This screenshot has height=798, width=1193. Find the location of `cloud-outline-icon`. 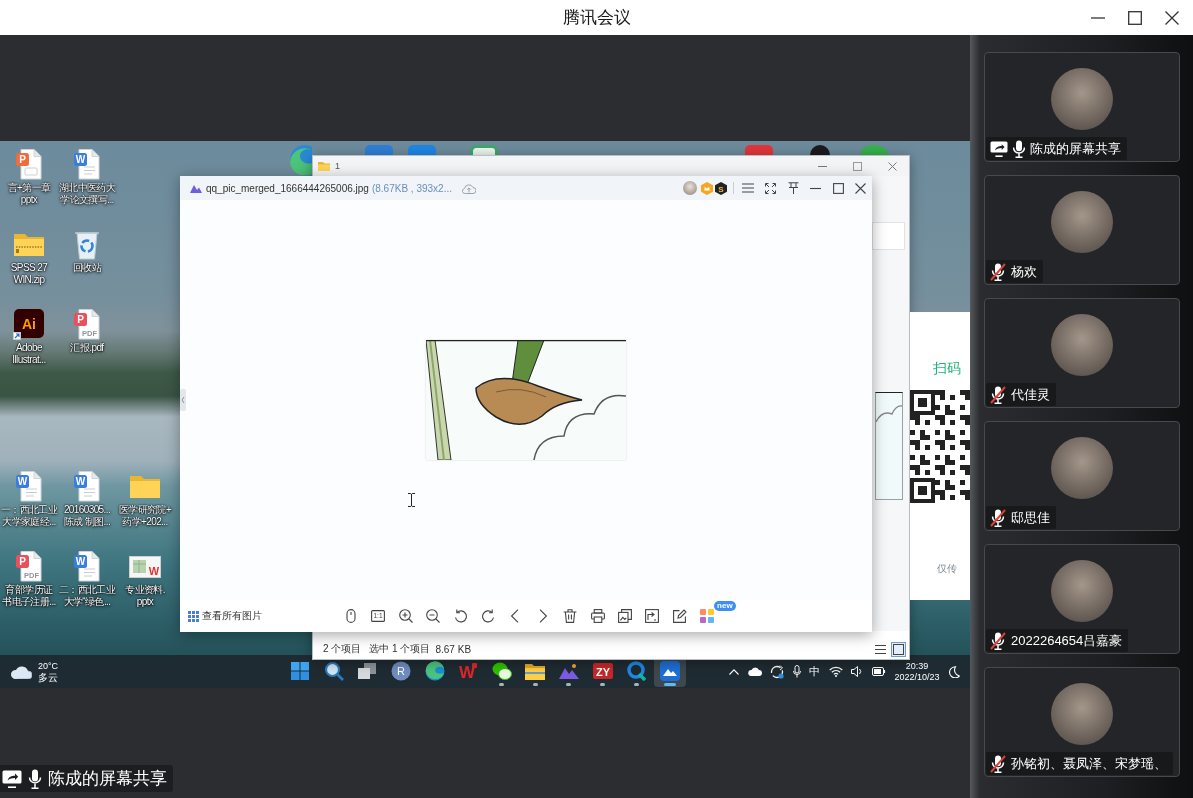

cloud-outline-icon is located at coordinates (889, 414).